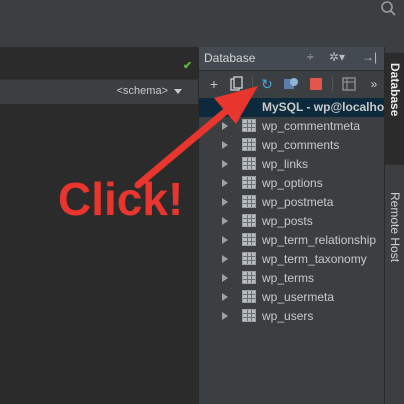 Image resolution: width=404 pixels, height=404 pixels. Describe the element at coordinates (287, 221) in the screenshot. I see `table-name: wp_posts` at that location.